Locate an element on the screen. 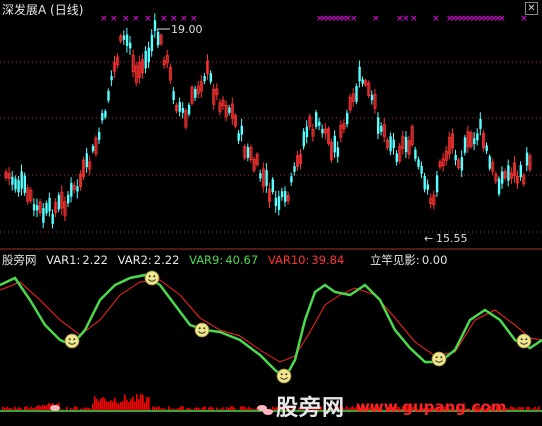 The image size is (542, 426). chart-title: 深发展A (日线) is located at coordinates (42, 9).